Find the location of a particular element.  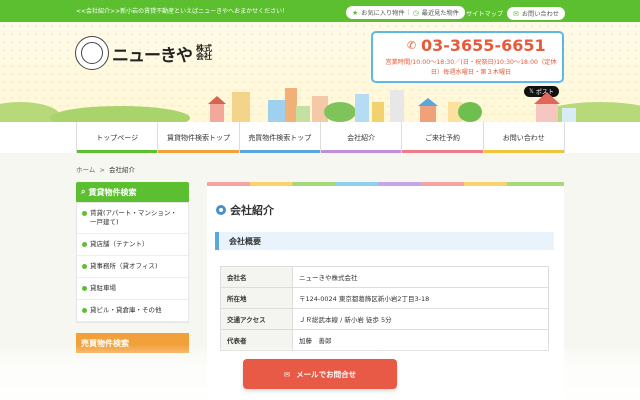

recent-label: 最近見た物件 is located at coordinates (440, 12).